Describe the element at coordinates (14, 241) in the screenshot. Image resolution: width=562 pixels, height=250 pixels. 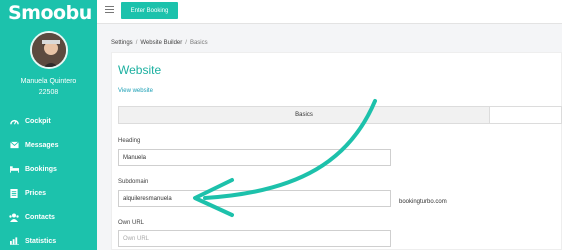
I see `bar-chart-icon` at that location.